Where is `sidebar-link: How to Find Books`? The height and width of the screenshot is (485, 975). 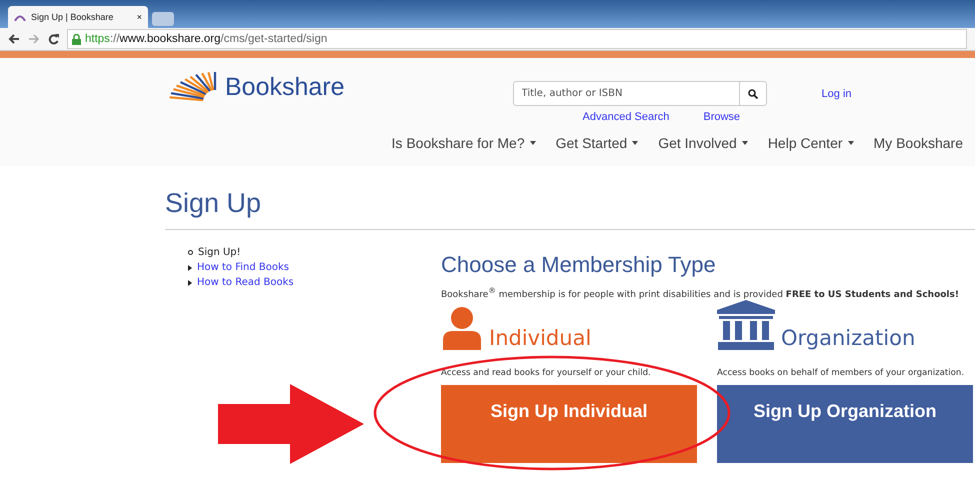
sidebar-link: How to Find Books is located at coordinates (243, 267).